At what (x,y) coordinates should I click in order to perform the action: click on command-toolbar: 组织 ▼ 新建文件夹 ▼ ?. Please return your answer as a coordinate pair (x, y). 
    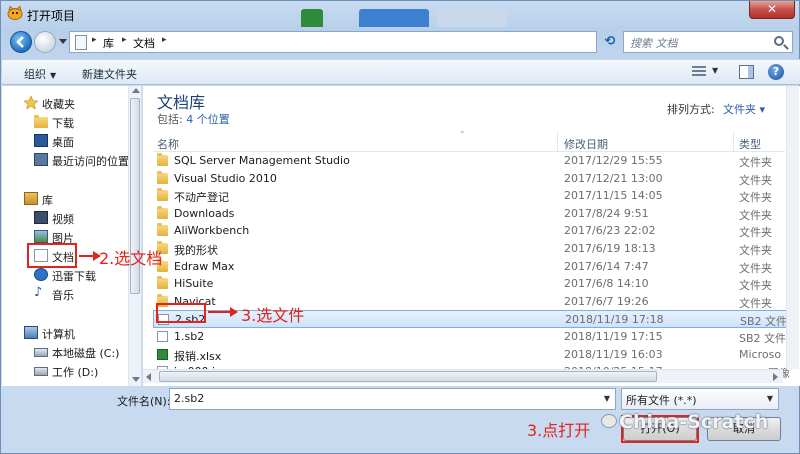
    Looking at the image, I should click on (401, 72).